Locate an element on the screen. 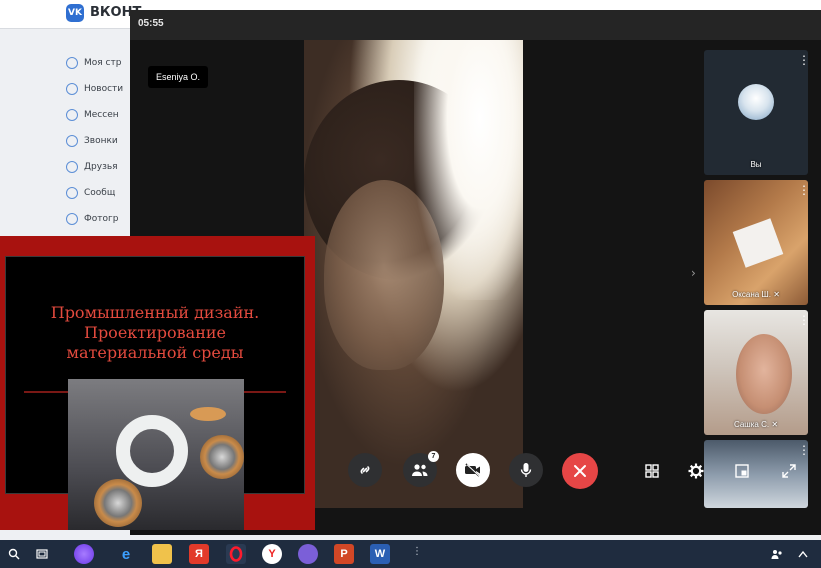 Image resolution: width=821 pixels, height=568 pixels. participant-thumbnail: ⋮ Сашка С. ✕ is located at coordinates (756, 372).